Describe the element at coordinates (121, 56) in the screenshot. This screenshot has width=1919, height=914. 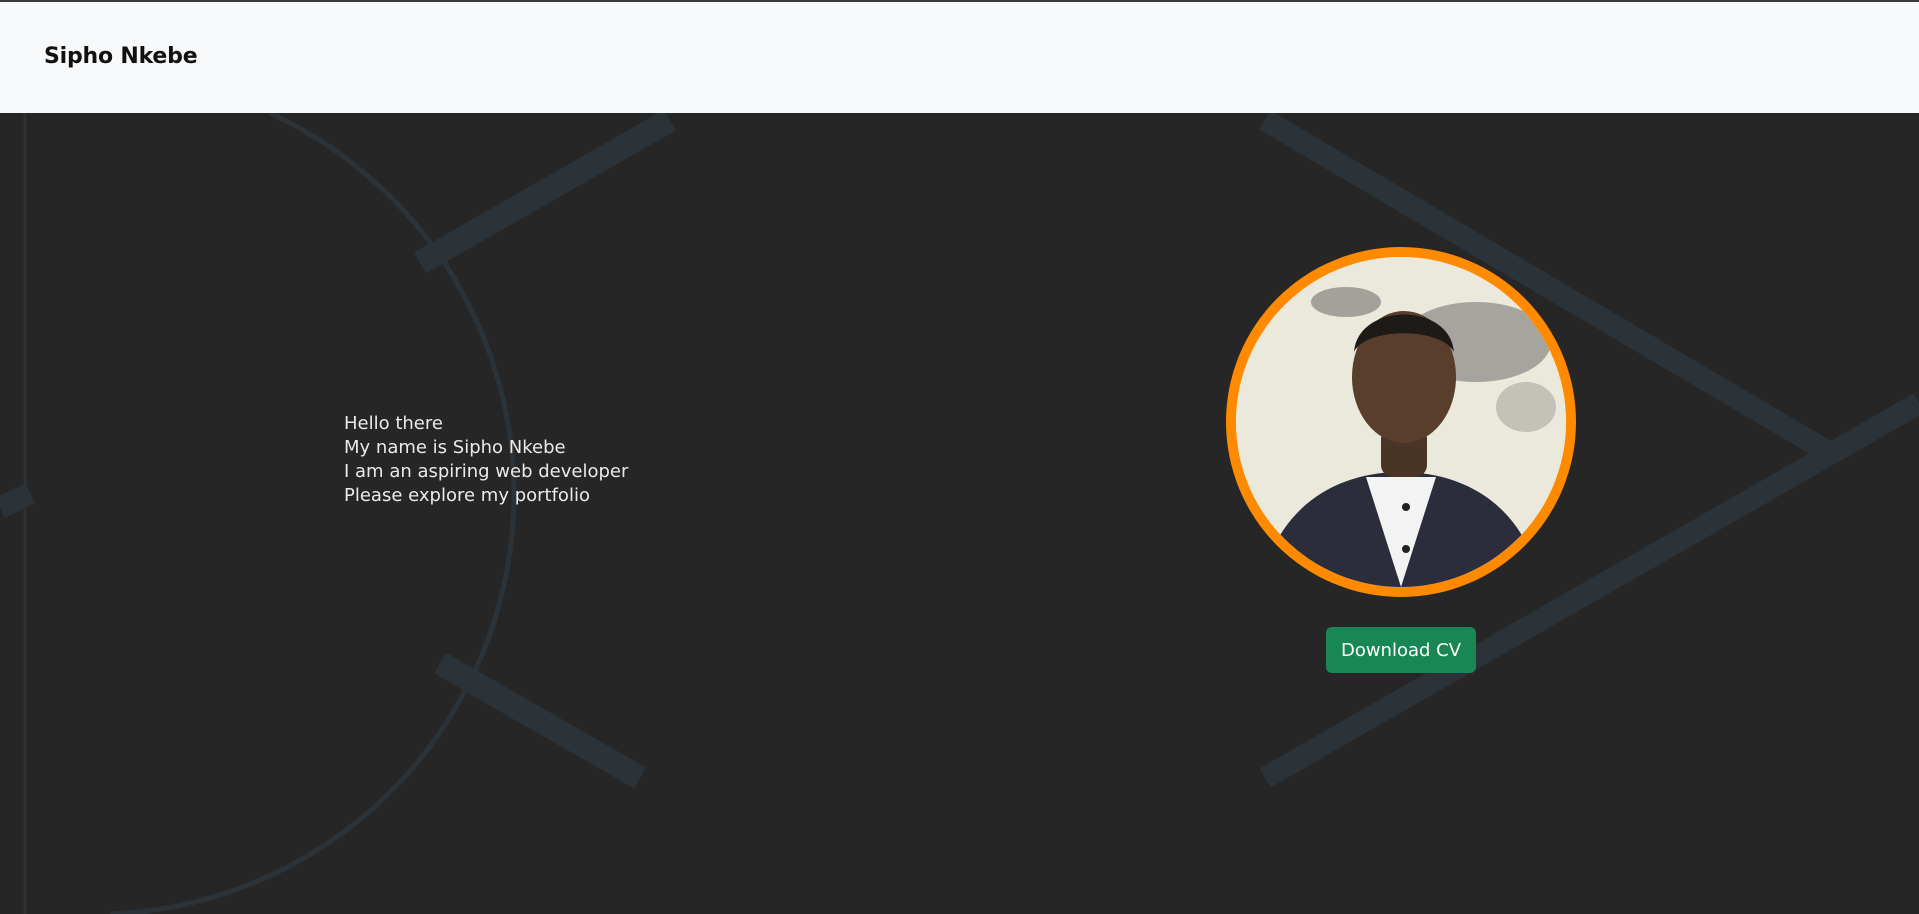
I see `brand-link: Sipho Nkebe` at that location.